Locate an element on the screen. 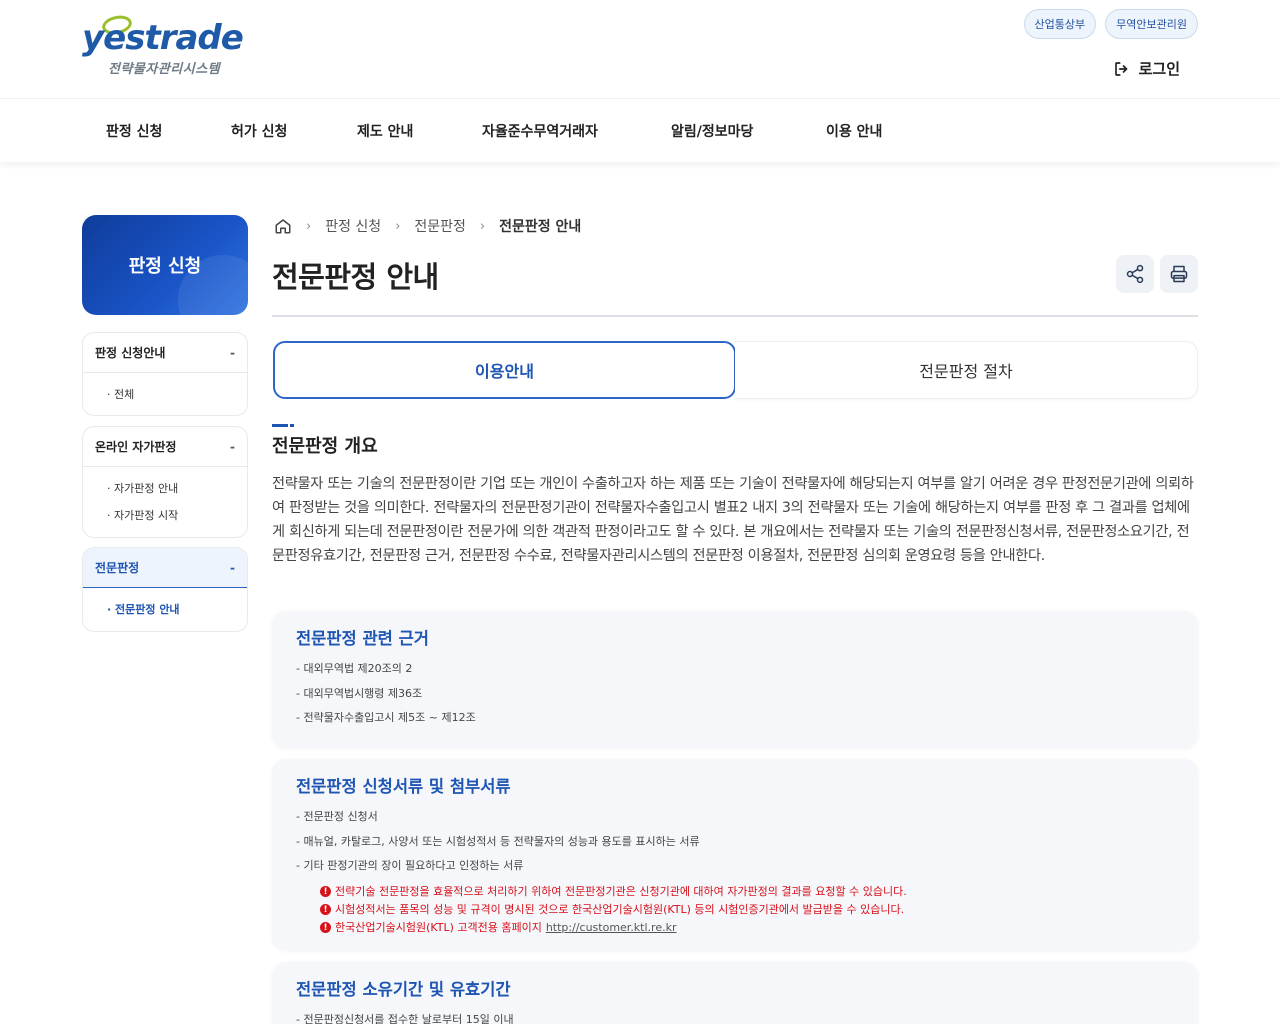 The width and height of the screenshot is (1280, 1024). sidebar-group-header: 판정 신청안내 - is located at coordinates (165, 353).